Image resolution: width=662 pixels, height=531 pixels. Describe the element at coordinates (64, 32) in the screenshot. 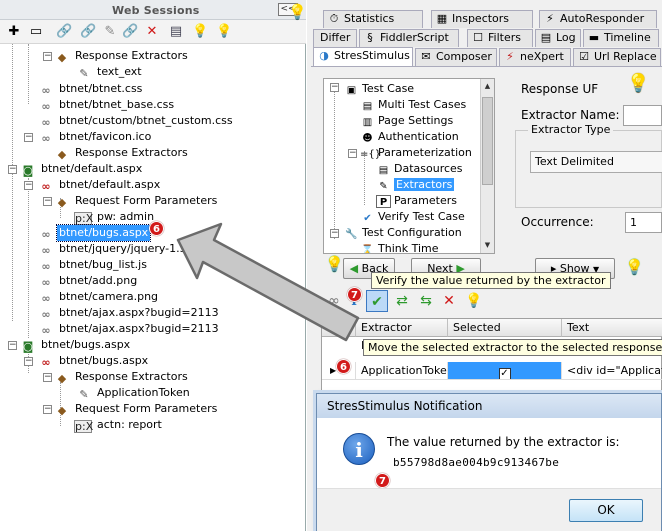

I see `add-link-icon: 🔗` at that location.